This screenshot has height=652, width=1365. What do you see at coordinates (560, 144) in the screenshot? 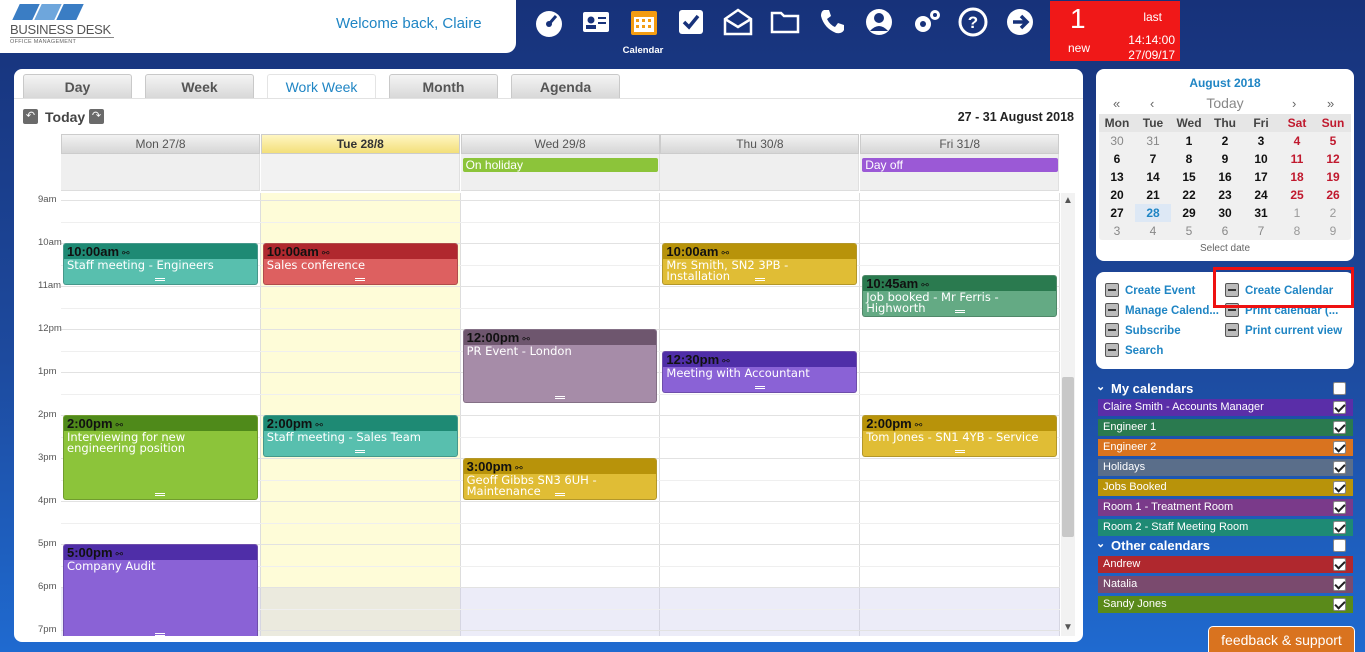
I see `day-header: Wed 29/8` at bounding box center [560, 144].